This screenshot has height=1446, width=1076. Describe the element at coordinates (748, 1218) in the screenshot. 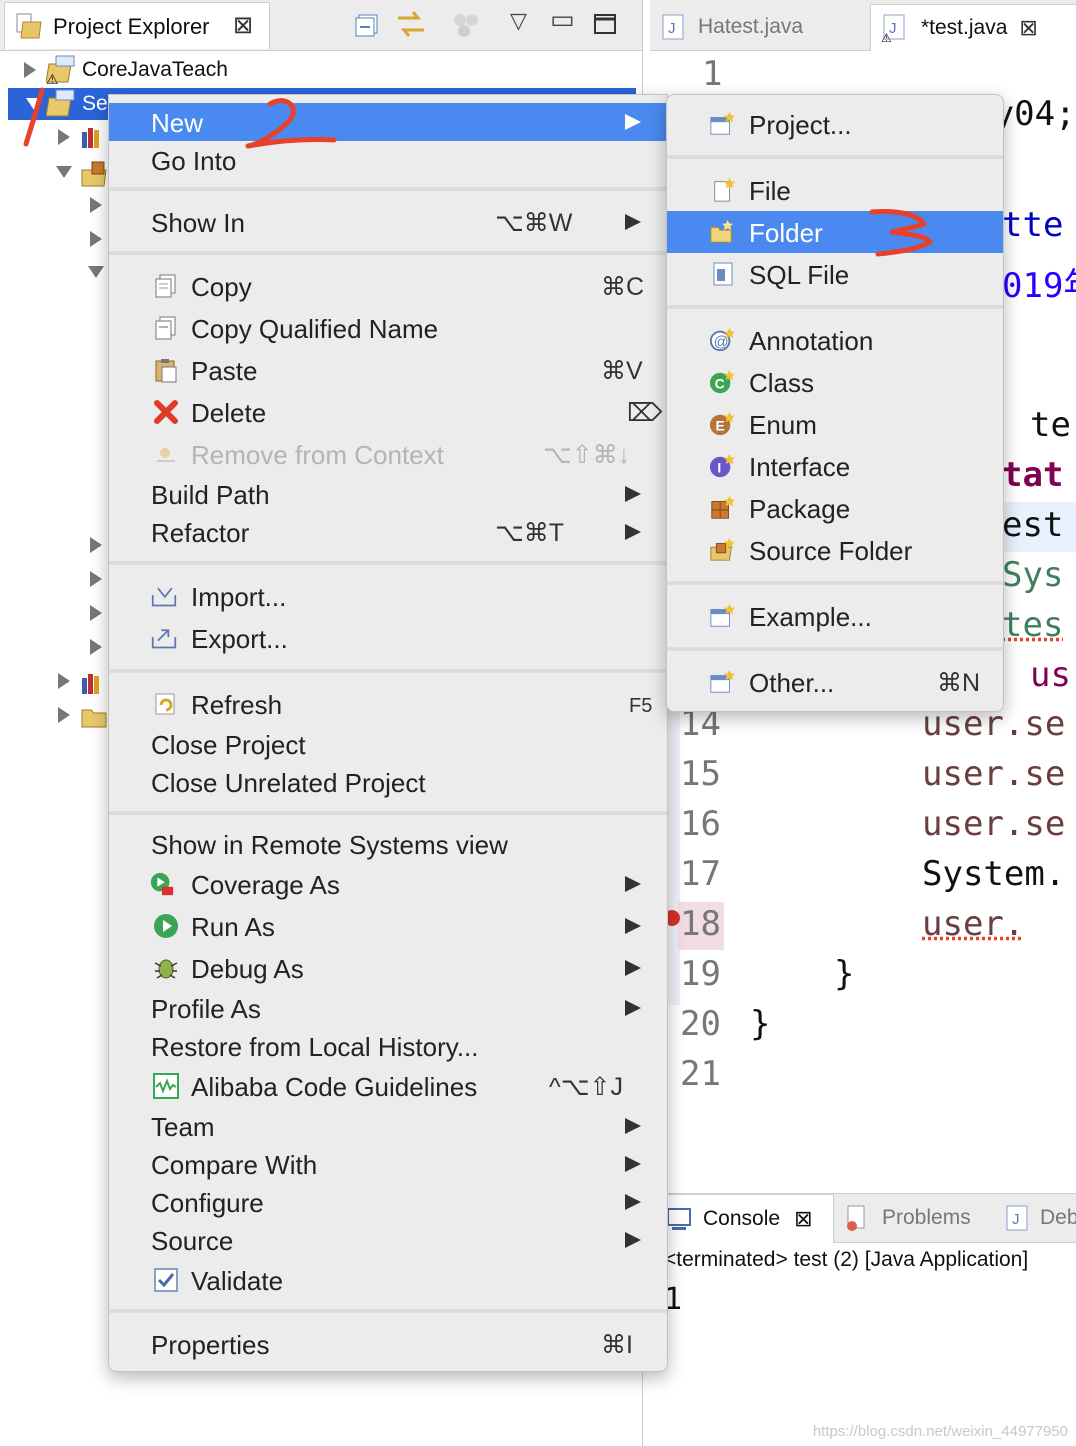

I see `tab-console: Console ⊠` at that location.